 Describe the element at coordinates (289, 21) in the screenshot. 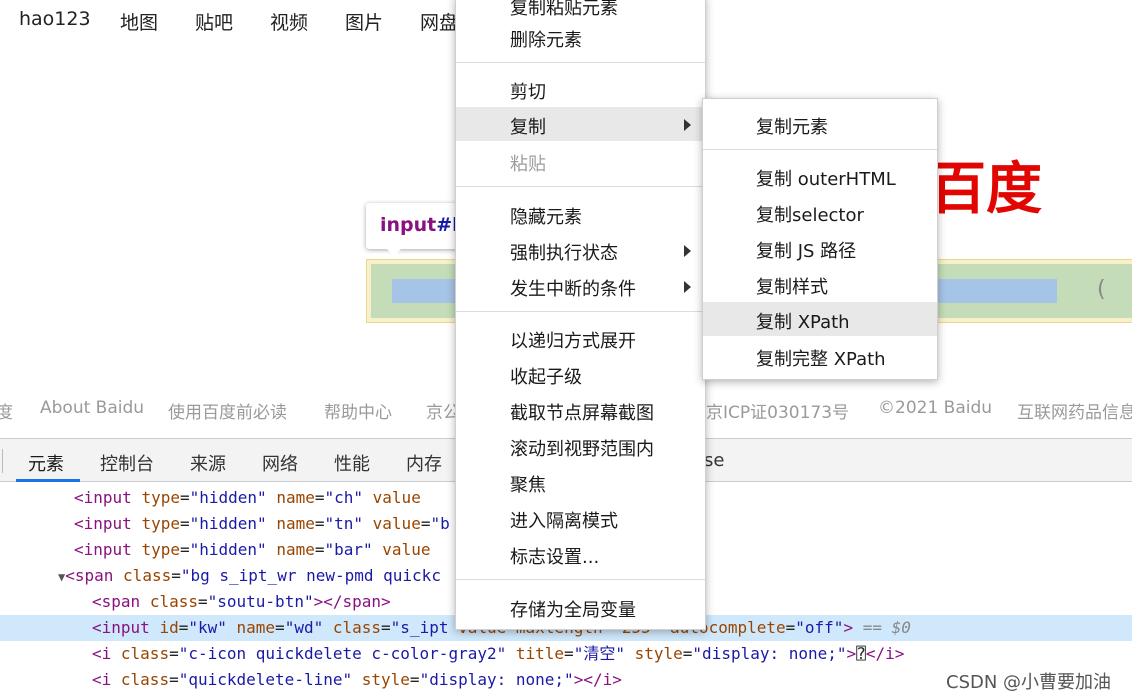

I see `nav-link-video: 视频` at that location.